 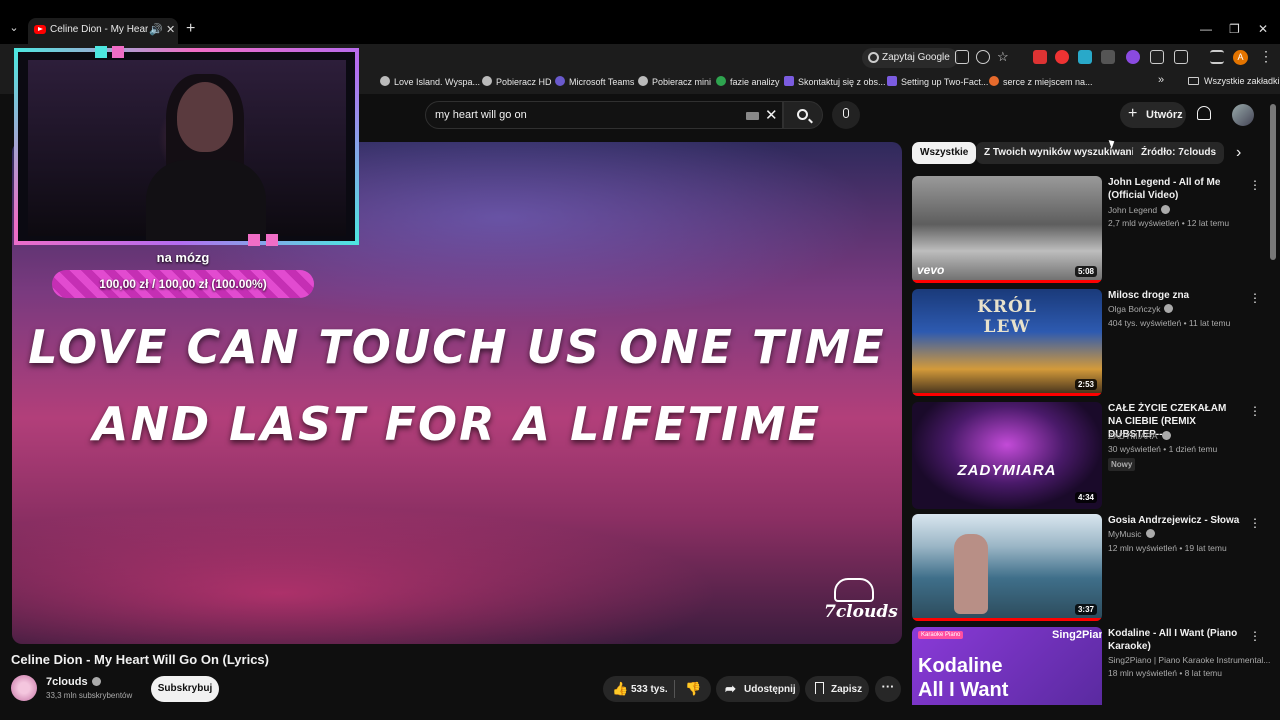 I want to click on thumbnail-tag: Karaoke Piano, so click(x=941, y=635).